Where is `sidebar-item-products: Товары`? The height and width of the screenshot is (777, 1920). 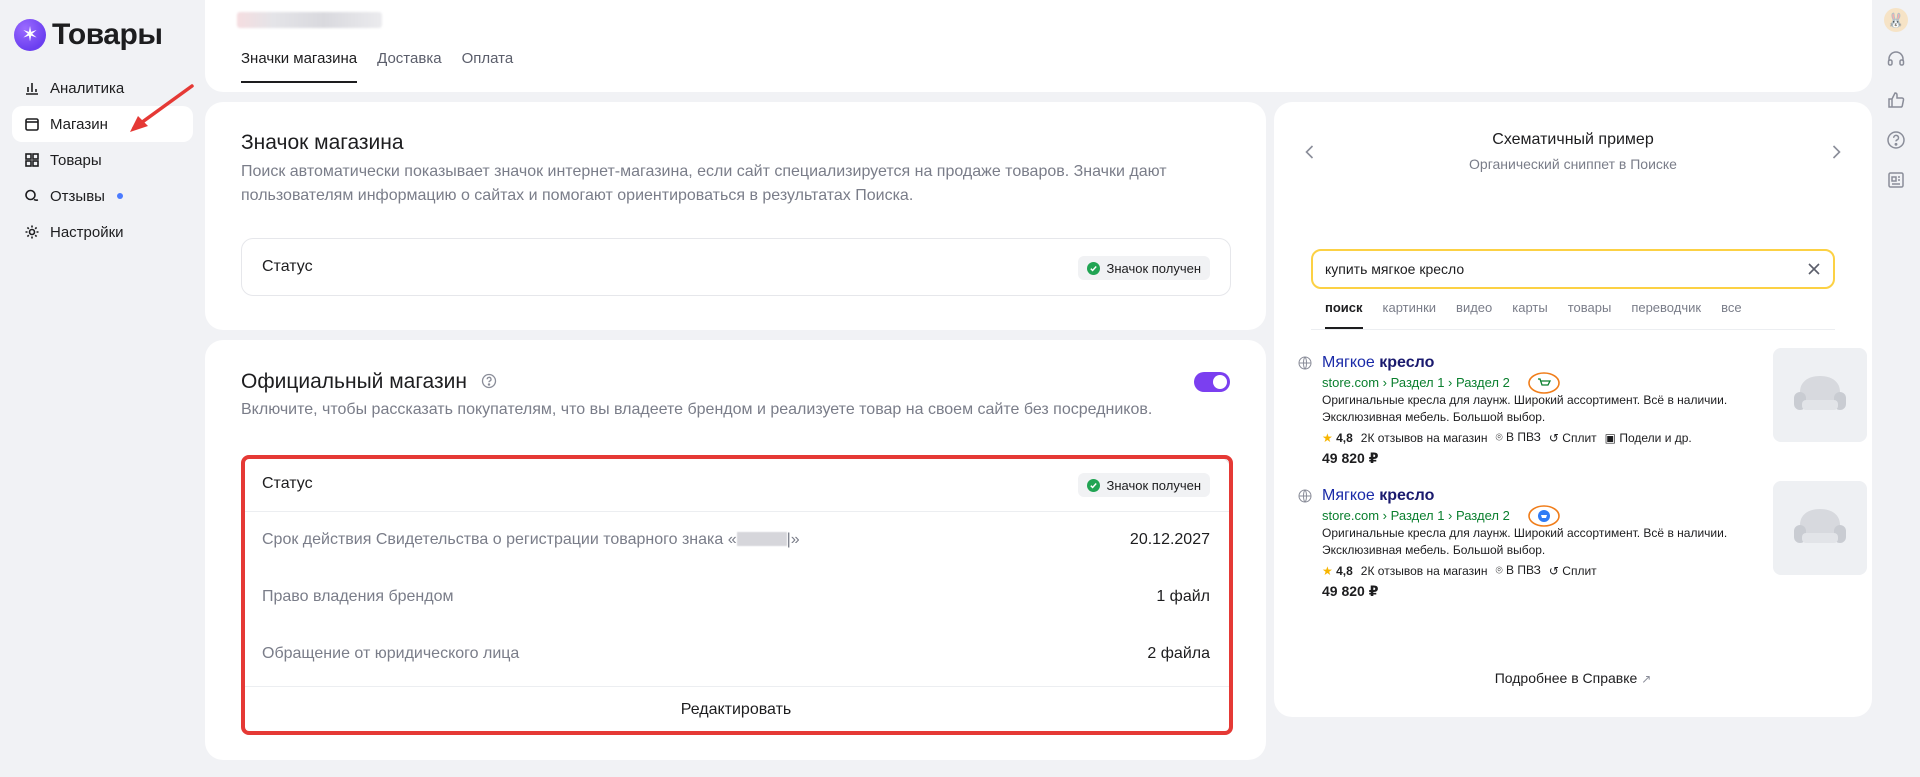 sidebar-item-products: Товары is located at coordinates (102, 160).